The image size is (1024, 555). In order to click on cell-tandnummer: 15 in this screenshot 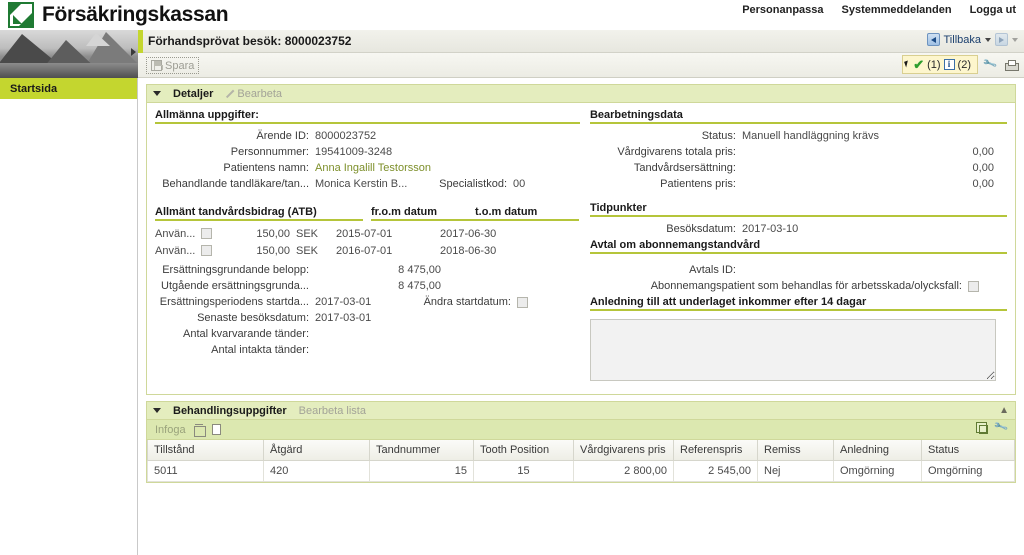, I will do `click(421, 471)`.